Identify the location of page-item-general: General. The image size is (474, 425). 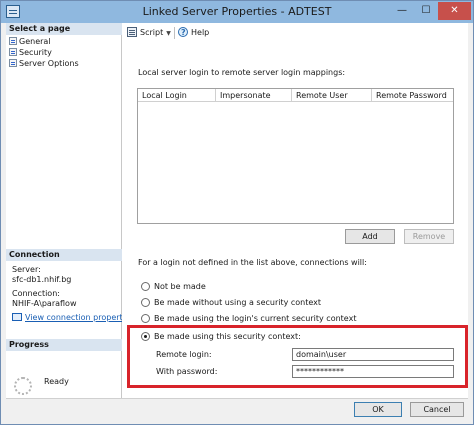
(30, 41).